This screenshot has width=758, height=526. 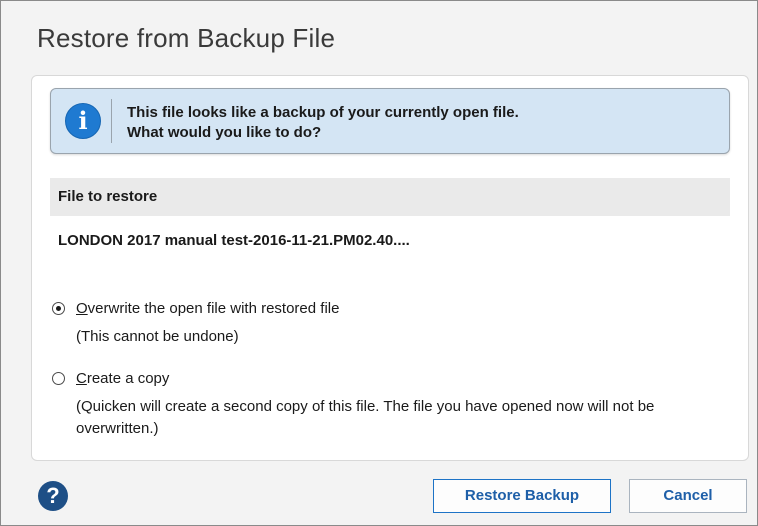 I want to click on copy-mnemonic: C, so click(x=81, y=378).